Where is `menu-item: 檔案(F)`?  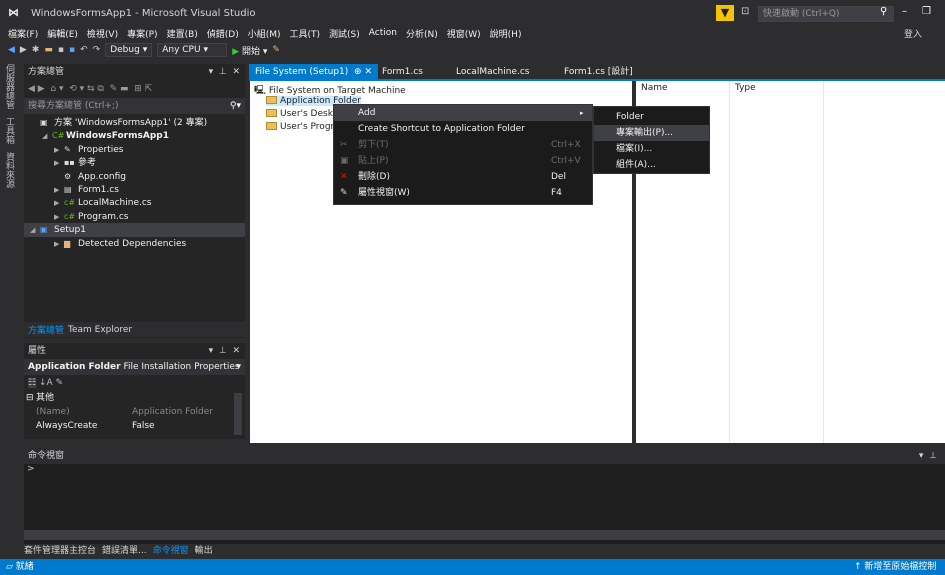 menu-item: 檔案(F) is located at coordinates (23, 33).